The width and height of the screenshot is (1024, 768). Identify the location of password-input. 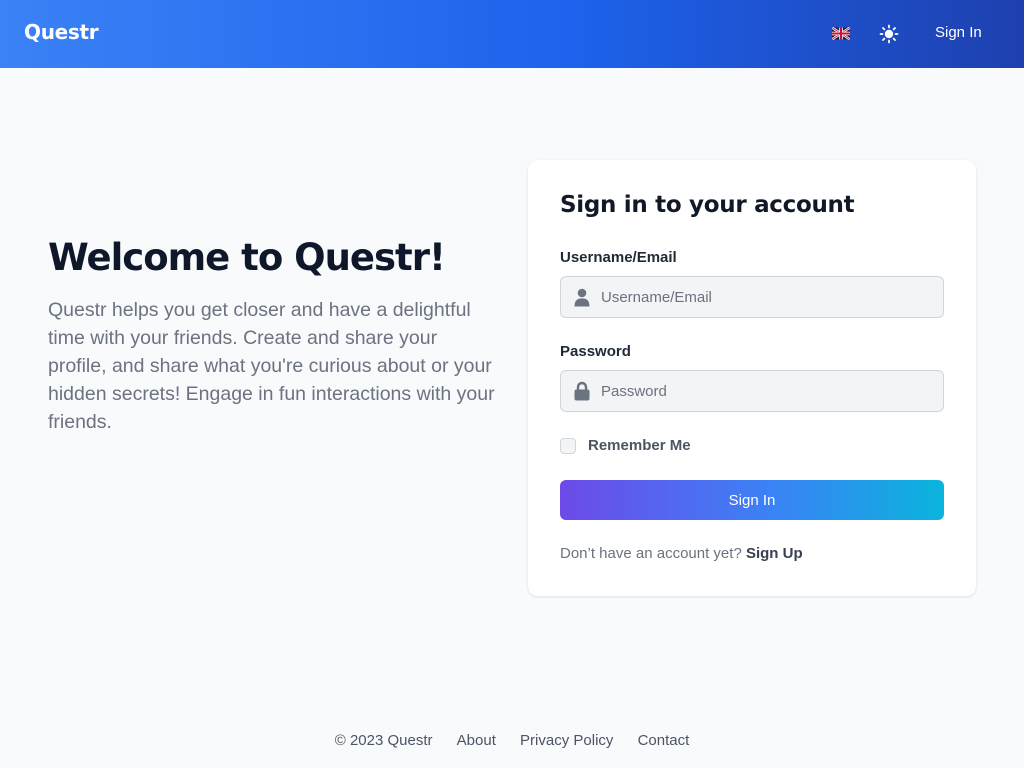
(769, 391).